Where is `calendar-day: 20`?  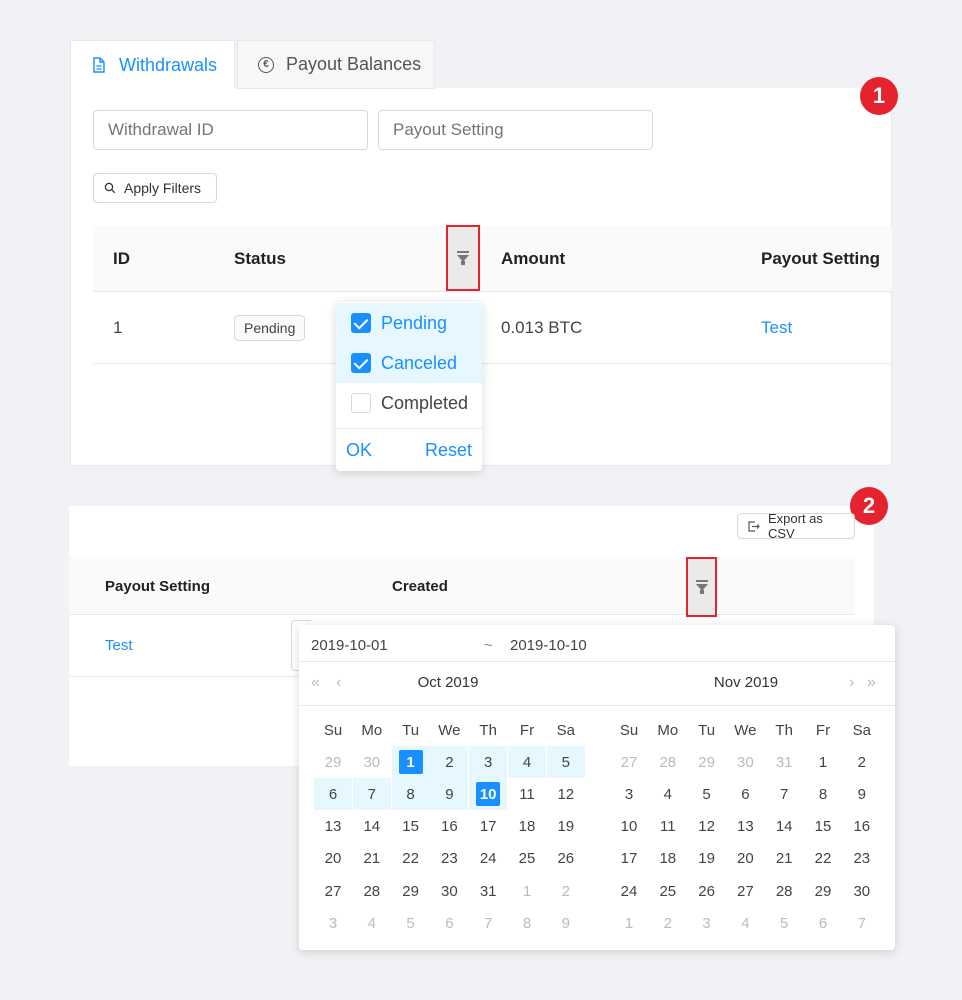
calendar-day: 20 is located at coordinates (745, 859).